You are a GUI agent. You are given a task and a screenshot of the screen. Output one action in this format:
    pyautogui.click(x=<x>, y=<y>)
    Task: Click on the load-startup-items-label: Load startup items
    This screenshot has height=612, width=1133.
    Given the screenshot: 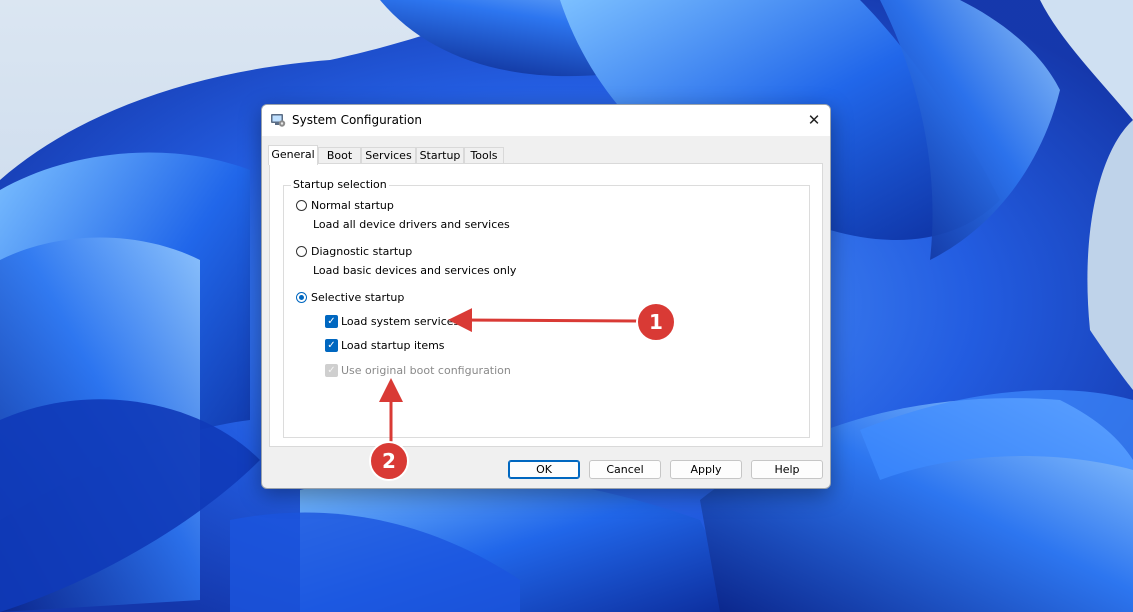 What is the action you would take?
    pyautogui.click(x=393, y=345)
    